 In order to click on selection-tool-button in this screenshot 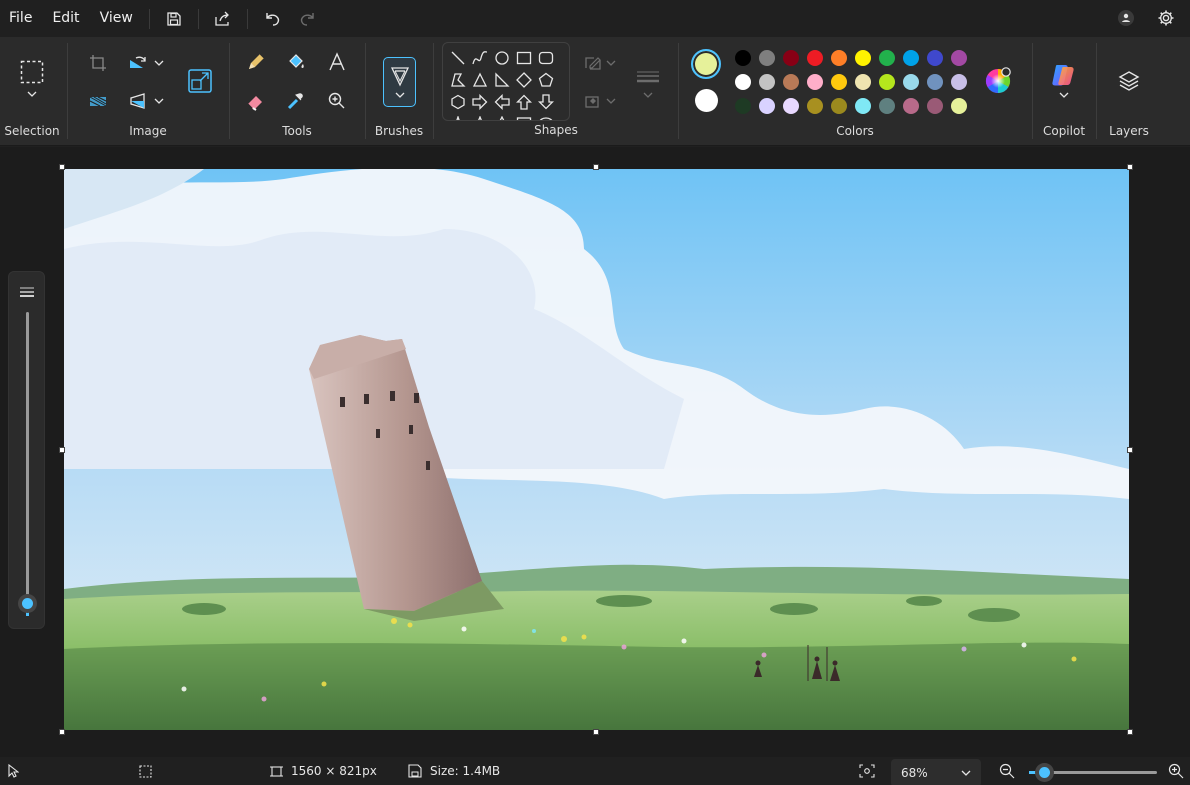, I will do `click(32, 79)`.